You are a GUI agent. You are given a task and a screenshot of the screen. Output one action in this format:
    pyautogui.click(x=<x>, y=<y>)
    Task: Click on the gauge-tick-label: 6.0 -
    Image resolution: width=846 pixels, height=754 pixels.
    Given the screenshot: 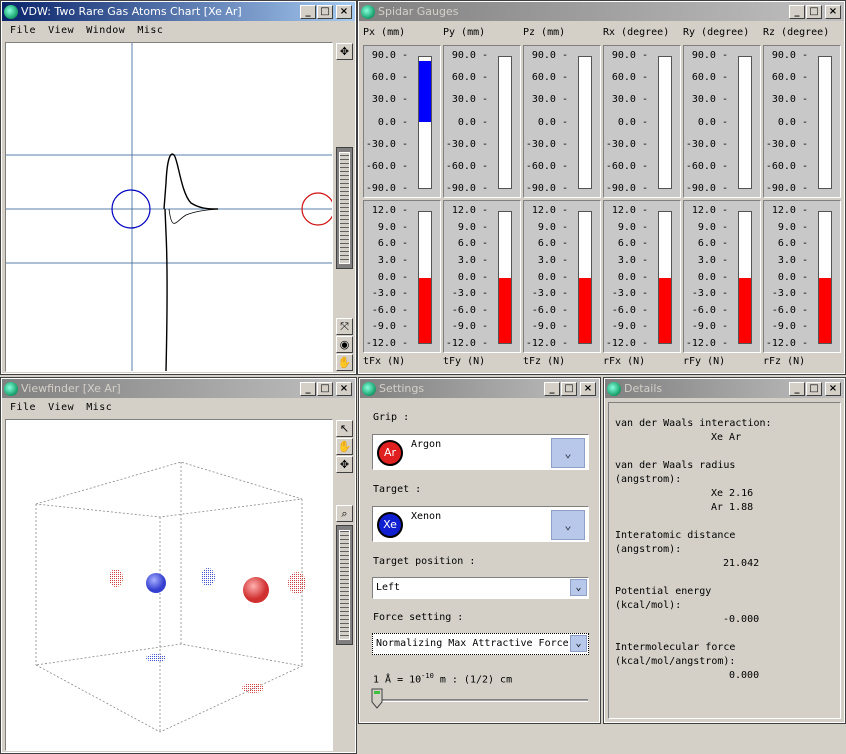 What is the action you would take?
    pyautogui.click(x=392, y=244)
    